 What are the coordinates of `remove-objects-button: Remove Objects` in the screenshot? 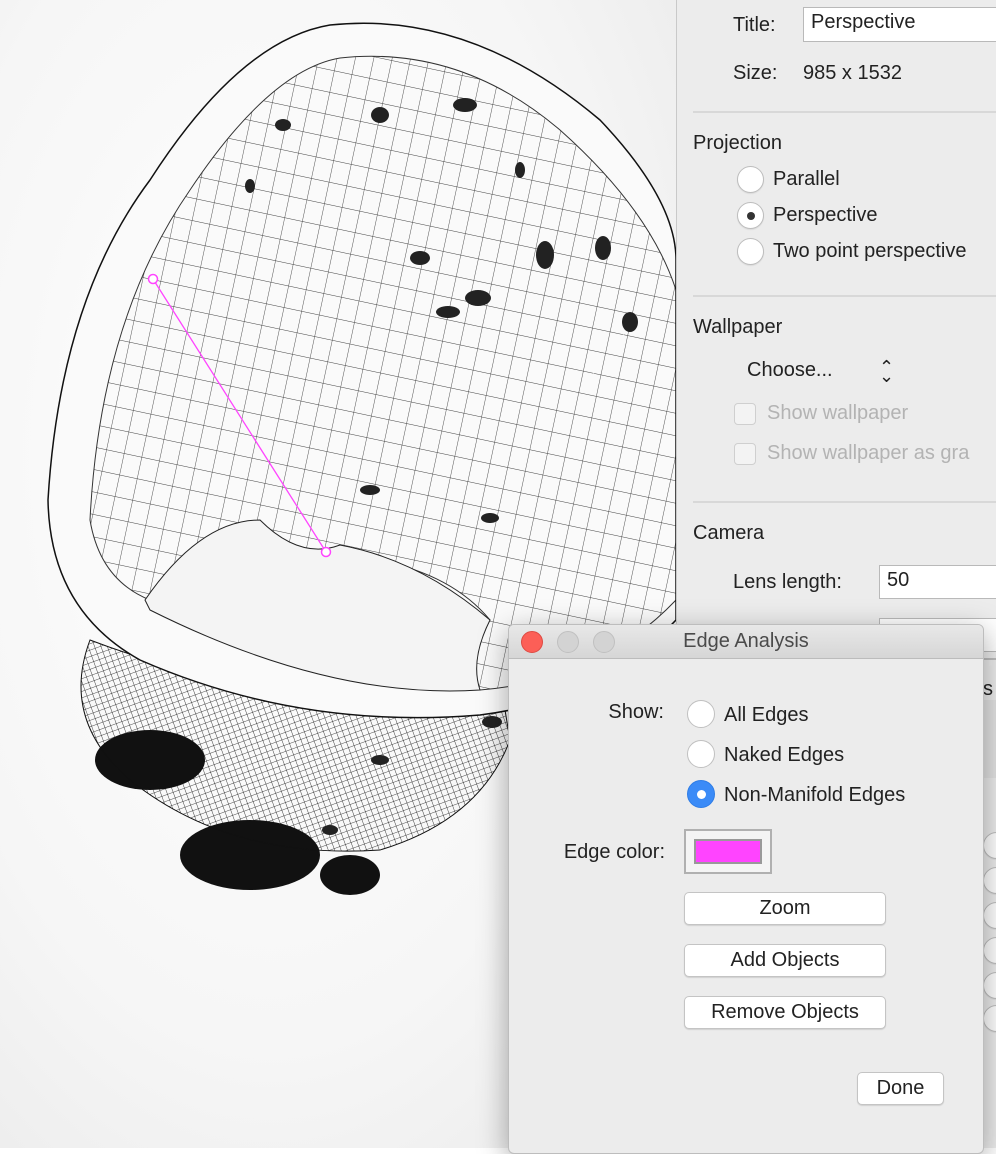 It's located at (785, 1012).